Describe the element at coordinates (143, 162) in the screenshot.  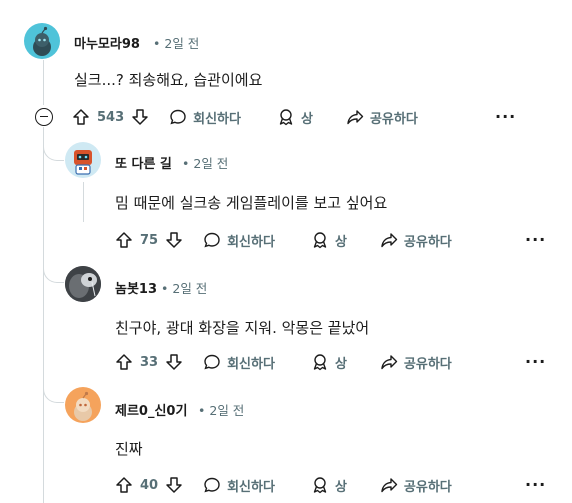
I see `comment-username: 또 다른 길` at that location.